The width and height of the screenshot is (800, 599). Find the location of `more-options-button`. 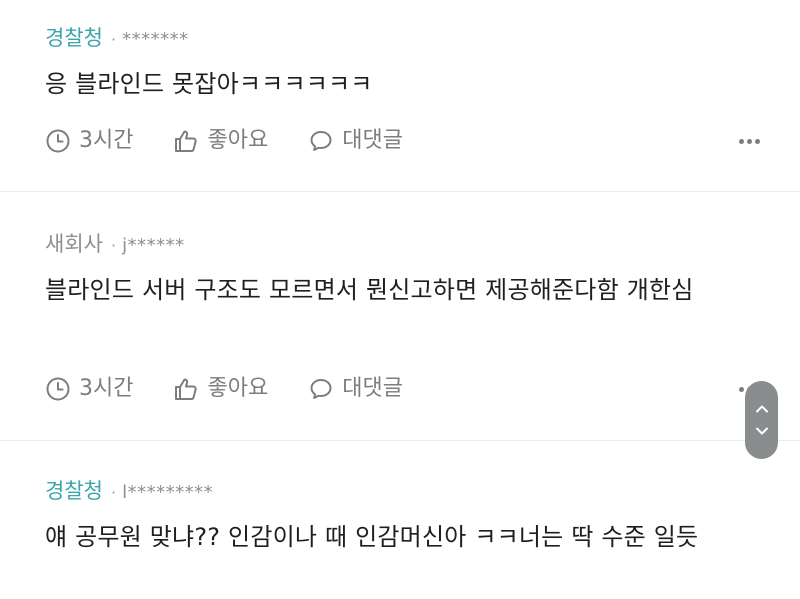

more-options-button is located at coordinates (749, 141).